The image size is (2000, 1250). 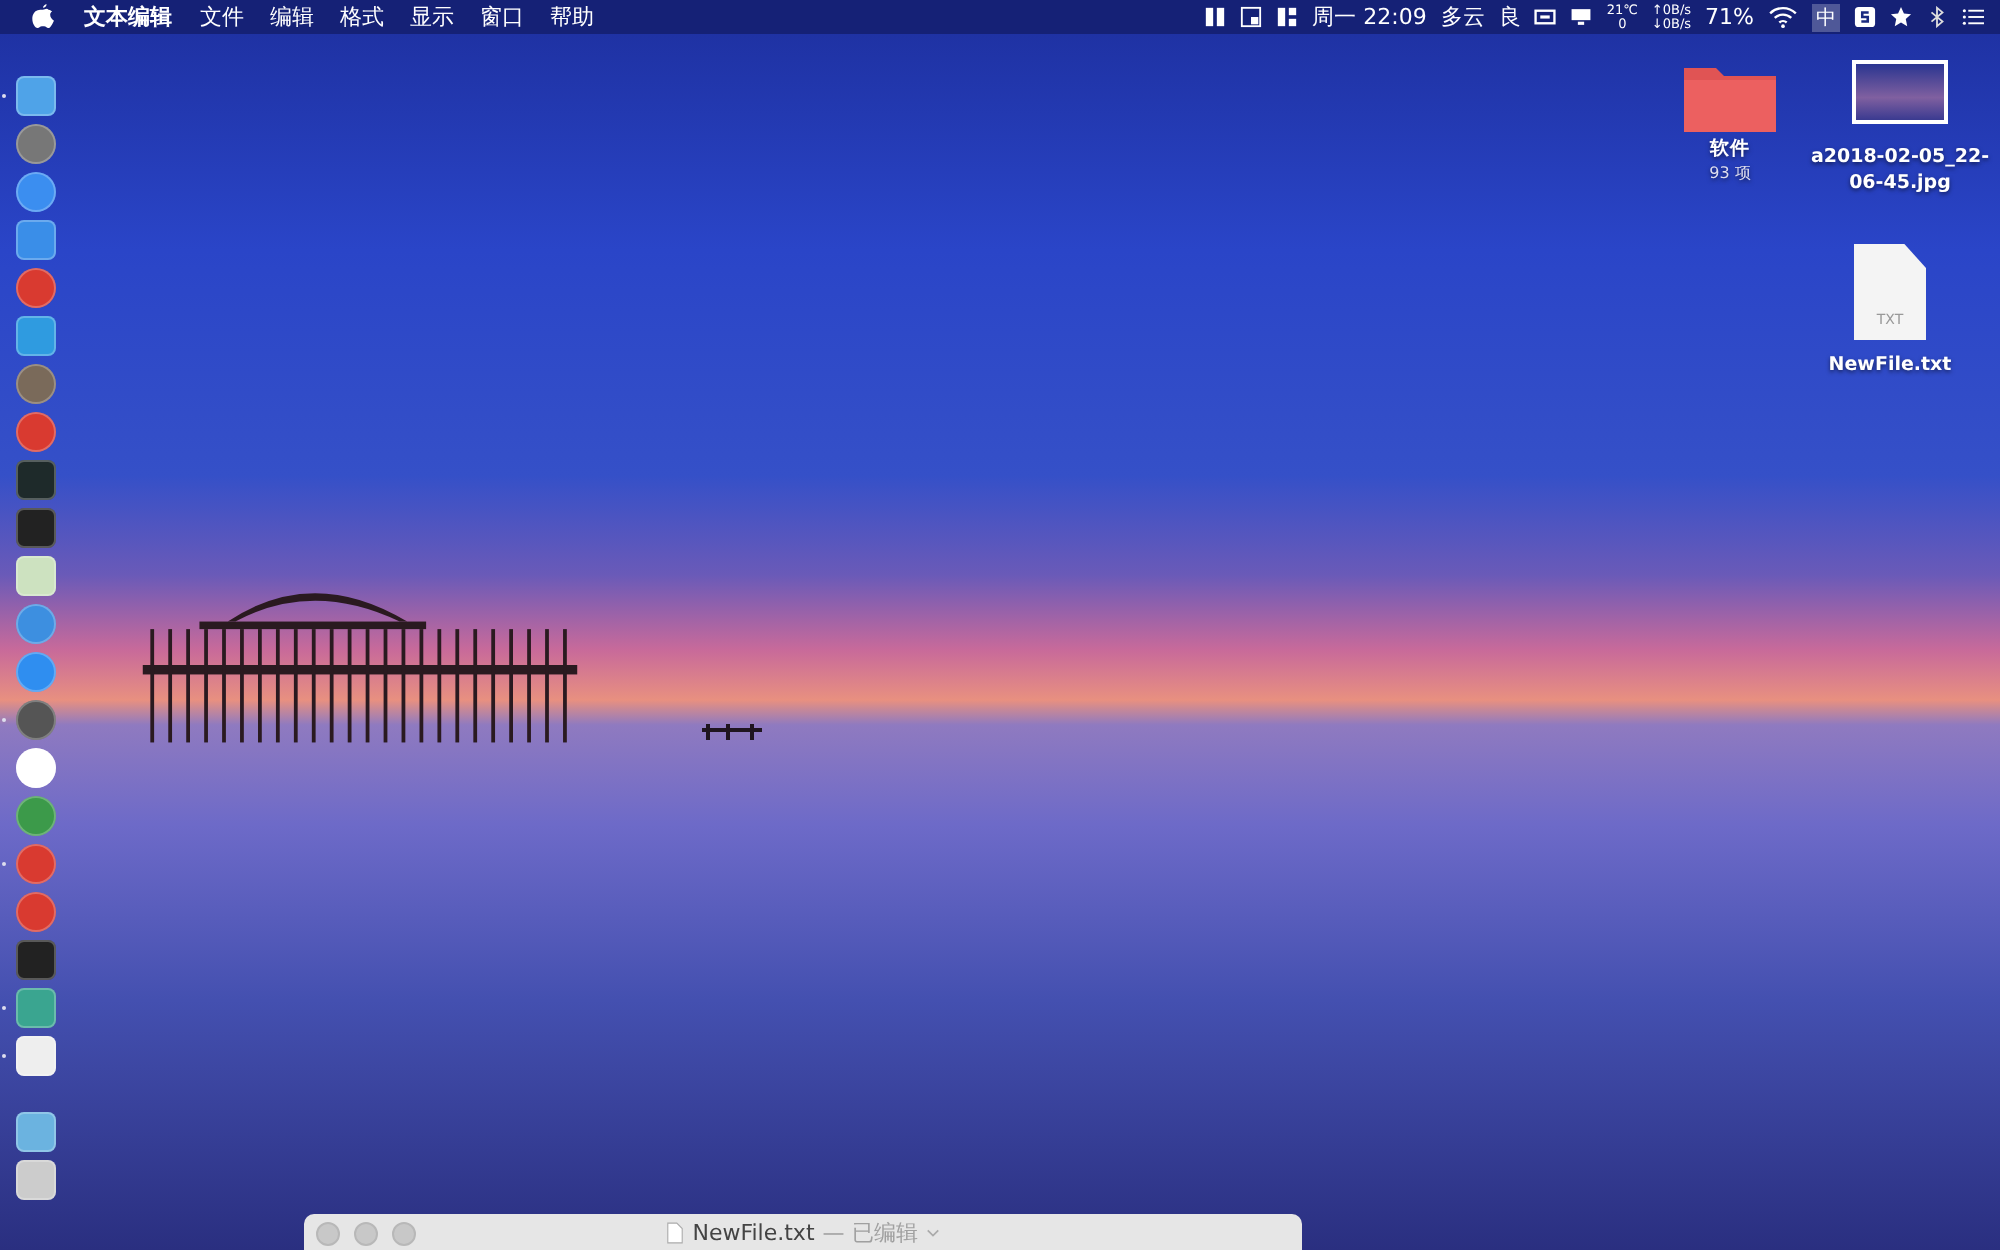 What do you see at coordinates (732, 732) in the screenshot?
I see `jetty-drawing` at bounding box center [732, 732].